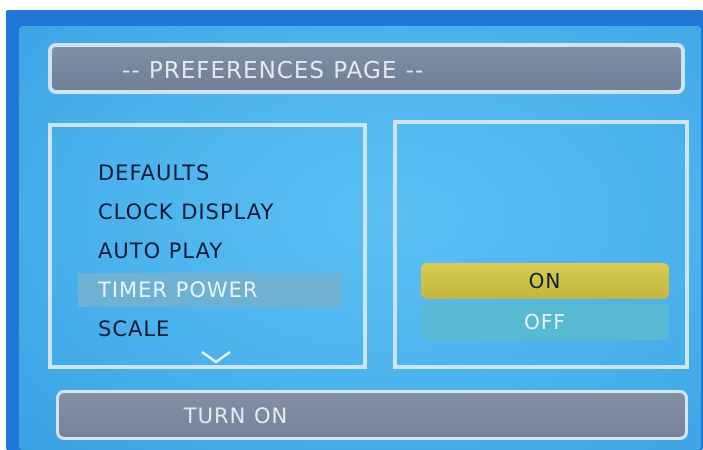 The image size is (703, 450). Describe the element at coordinates (372, 415) in the screenshot. I see `status-bar: TURN ON` at that location.